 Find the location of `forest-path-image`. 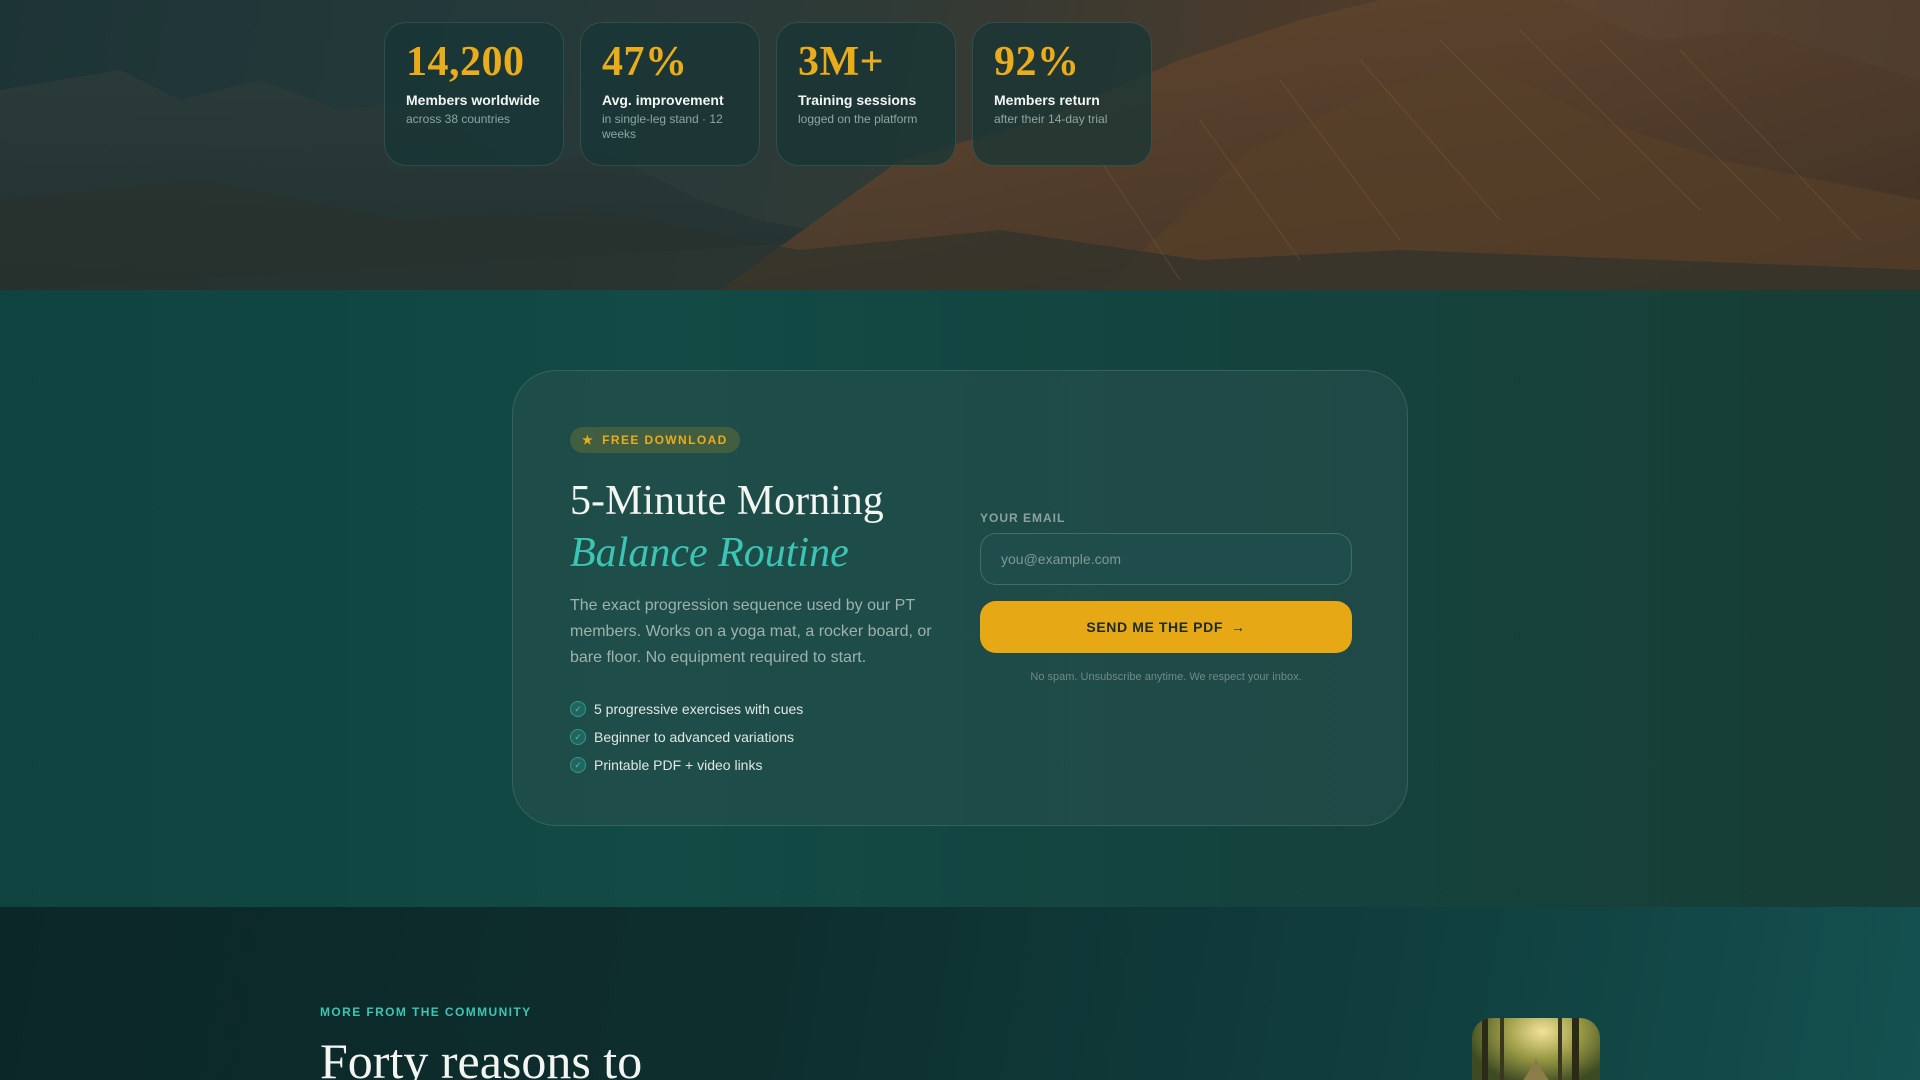

forest-path-image is located at coordinates (1536, 1049).